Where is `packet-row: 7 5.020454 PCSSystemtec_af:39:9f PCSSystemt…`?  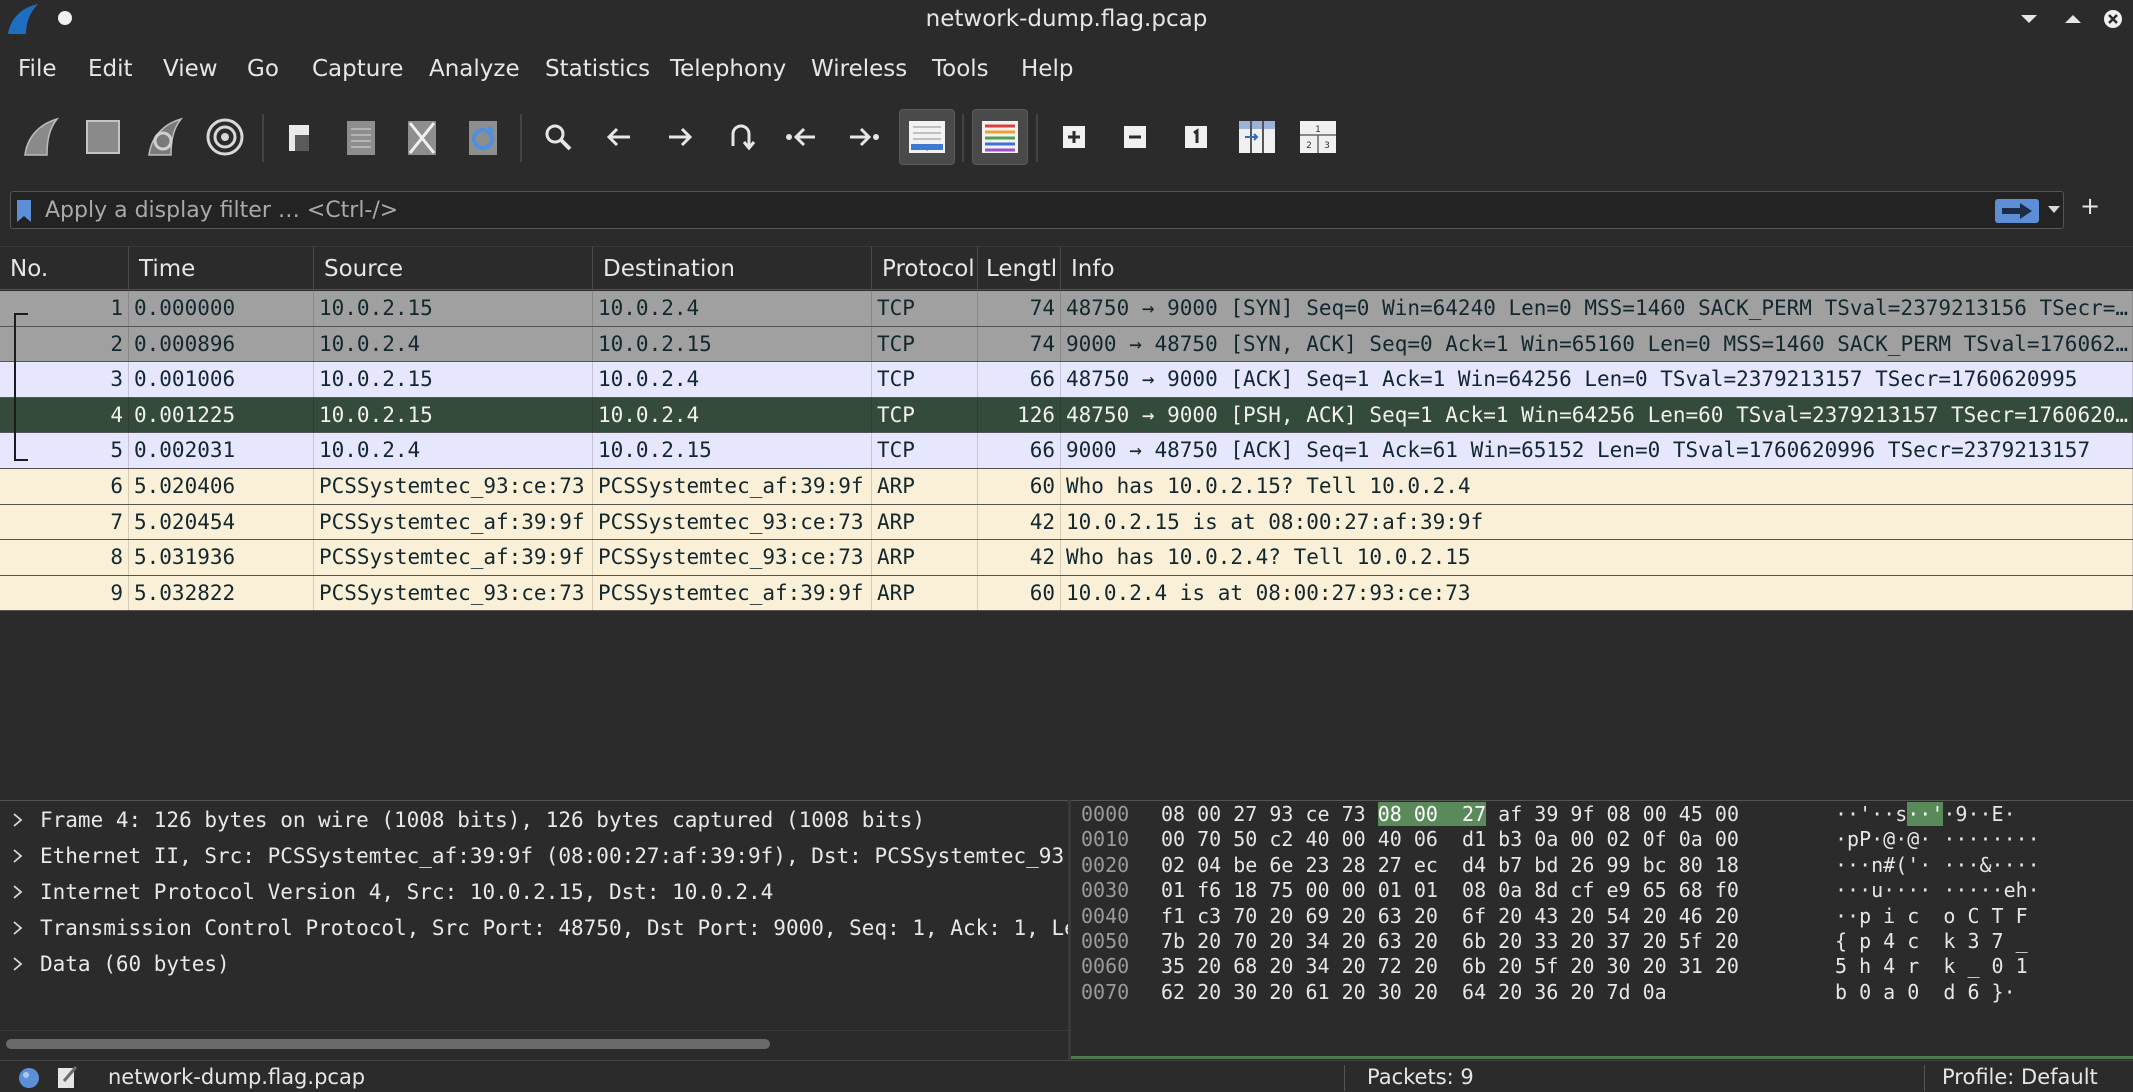 packet-row: 7 5.020454 PCSSystemtec_af:39:9f PCSSystemt… is located at coordinates (1066, 522).